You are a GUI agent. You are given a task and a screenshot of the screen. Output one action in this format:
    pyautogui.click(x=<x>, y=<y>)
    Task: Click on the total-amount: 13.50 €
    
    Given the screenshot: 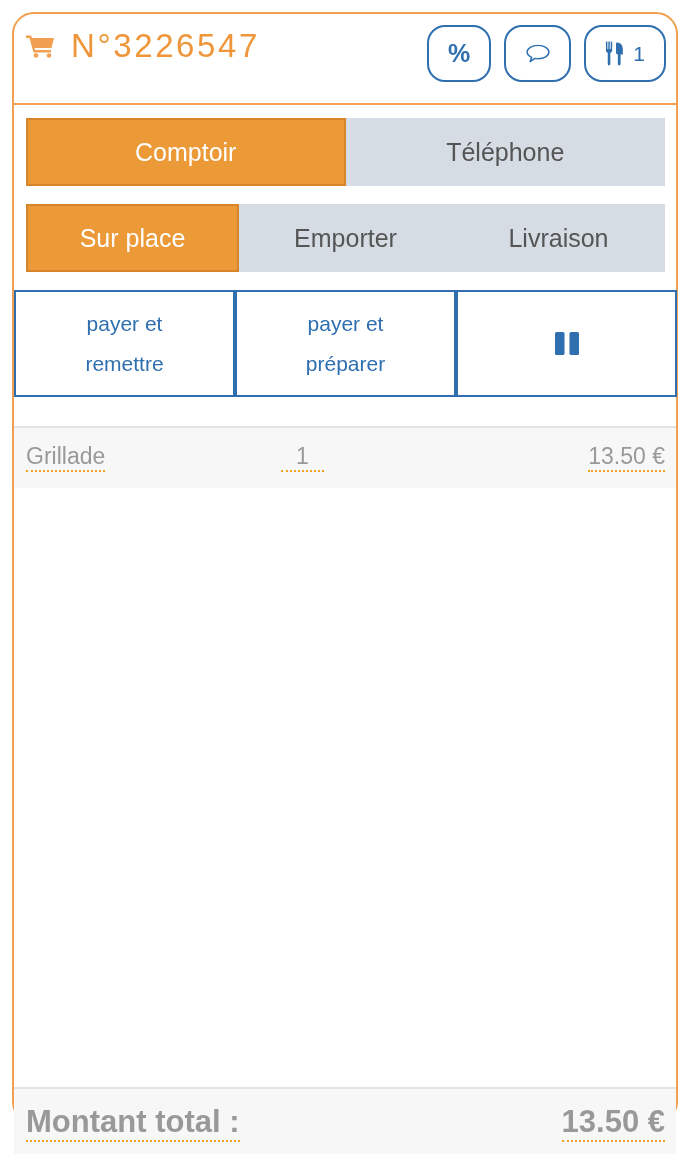 What is the action you would take?
    pyautogui.click(x=613, y=1123)
    